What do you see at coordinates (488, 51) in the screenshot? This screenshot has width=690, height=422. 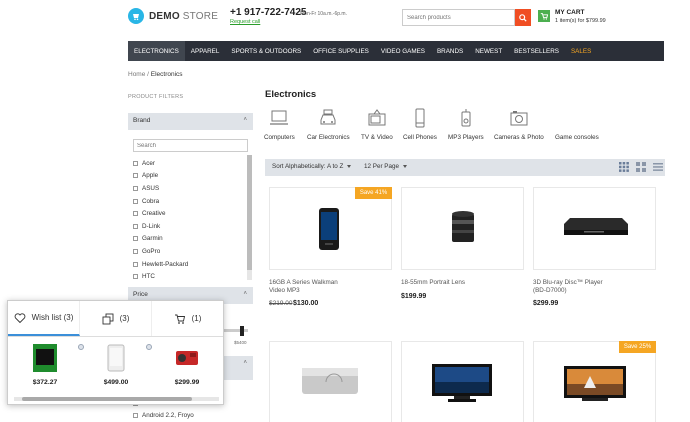 I see `nav-newest: NEWEST` at bounding box center [488, 51].